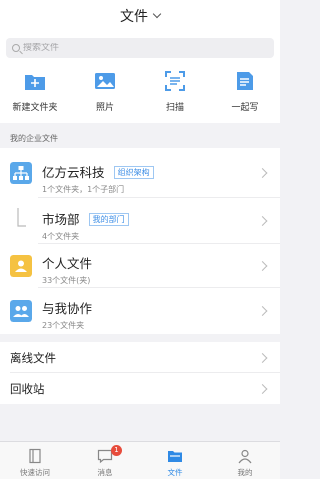 The image size is (320, 479). Describe the element at coordinates (134, 16) in the screenshot. I see `page-title: 文件` at that location.